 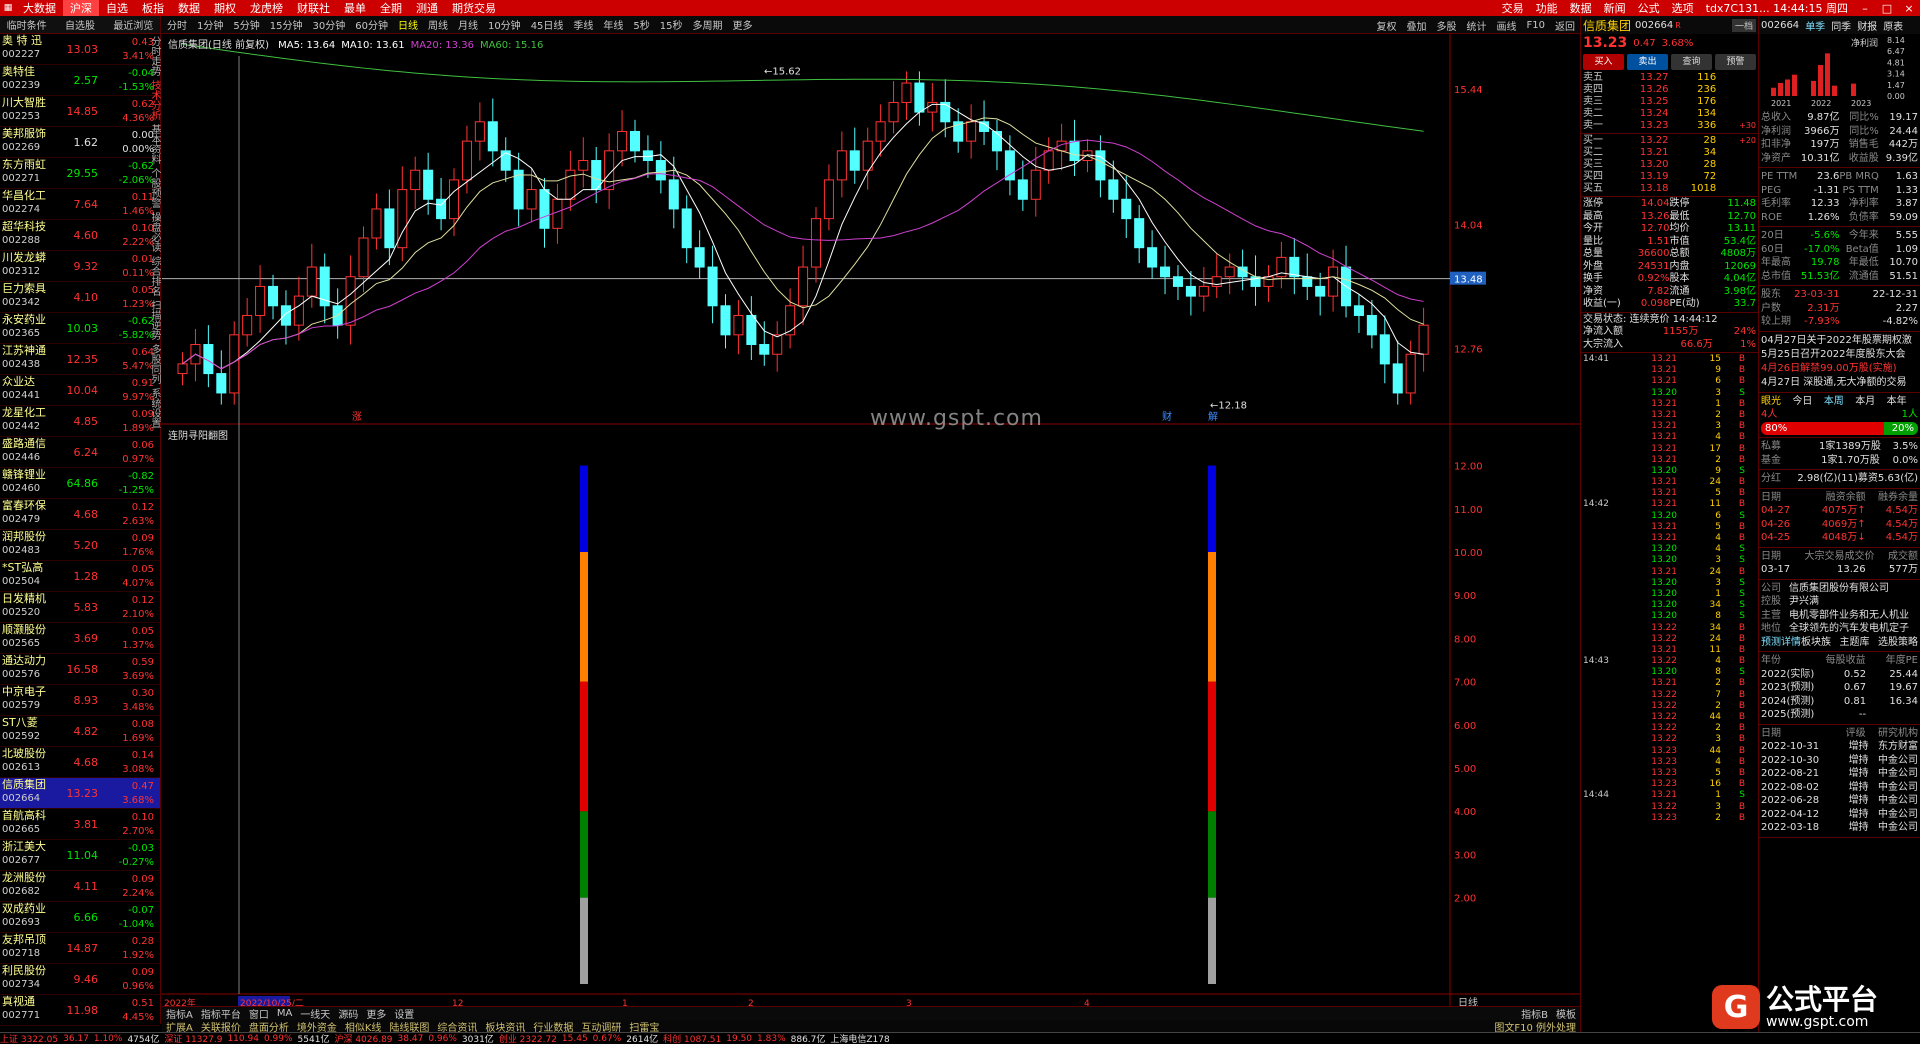 I want to click on f10-link: 选股策略, so click(x=1898, y=643).